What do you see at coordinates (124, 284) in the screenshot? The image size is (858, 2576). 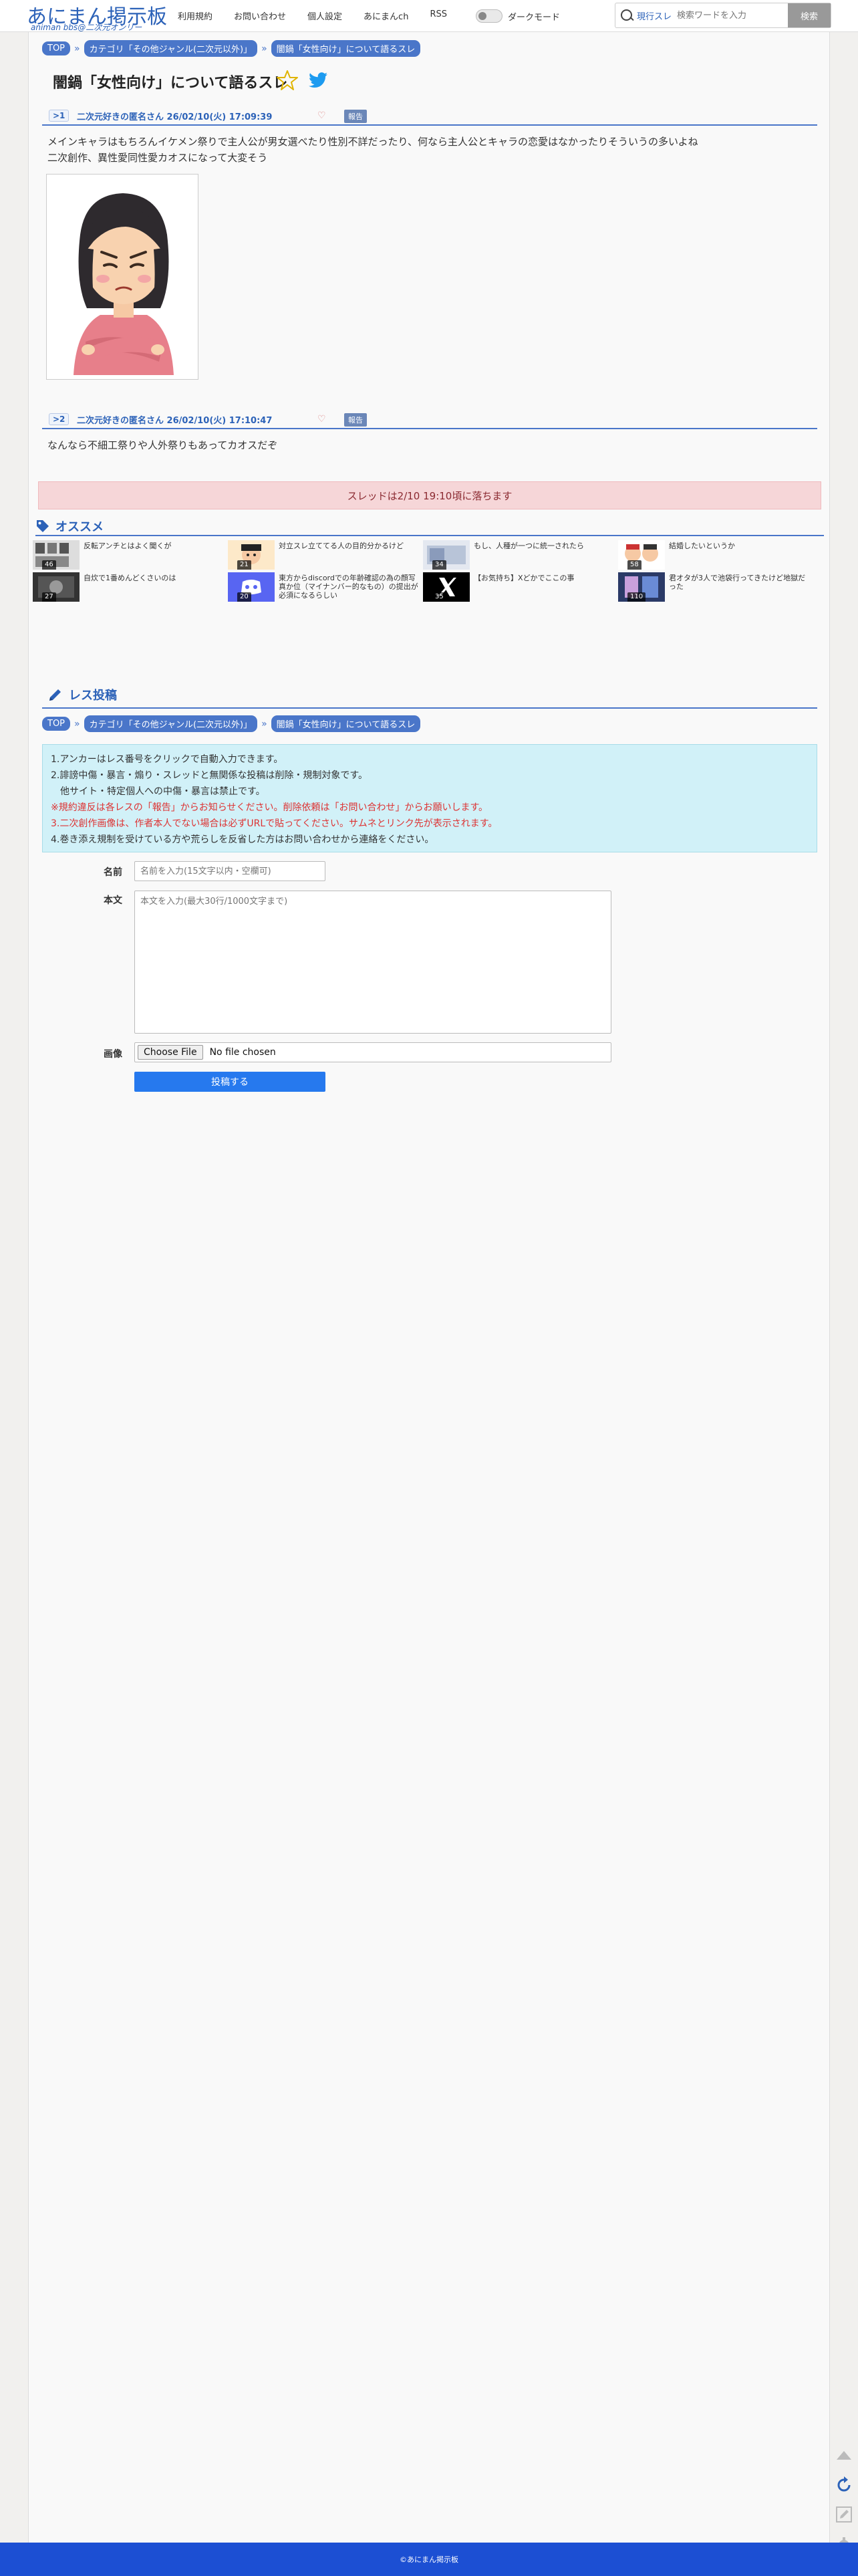 I see `sulking-woman-illustration` at bounding box center [124, 284].